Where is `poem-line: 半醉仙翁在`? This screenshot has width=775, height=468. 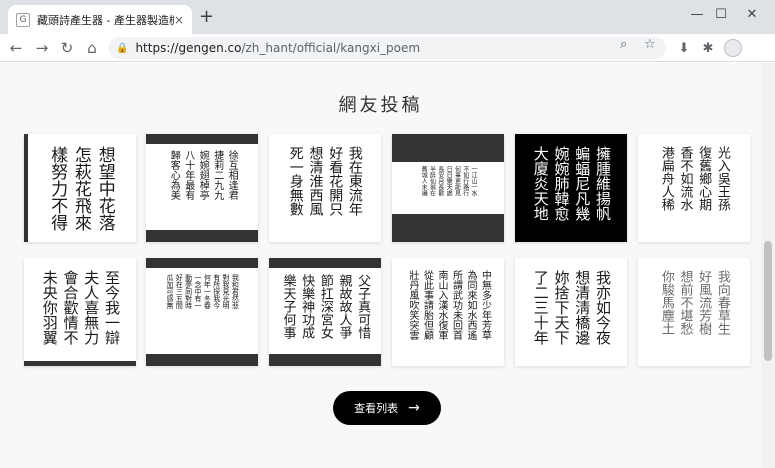
poem-line: 半醉仙翁在 is located at coordinates (432, 181).